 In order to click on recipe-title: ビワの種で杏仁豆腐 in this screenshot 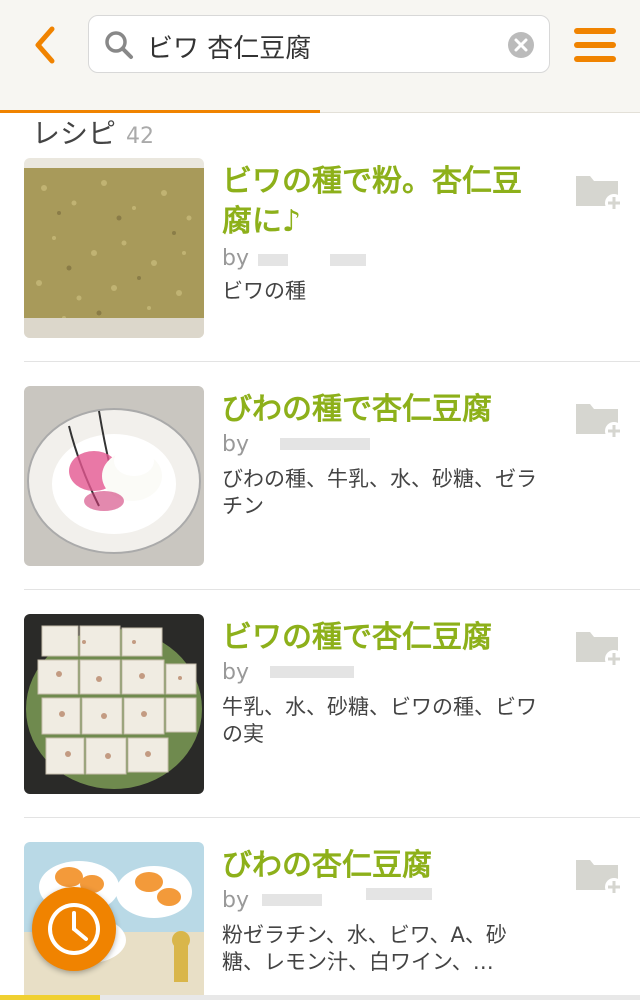, I will do `click(382, 638)`.